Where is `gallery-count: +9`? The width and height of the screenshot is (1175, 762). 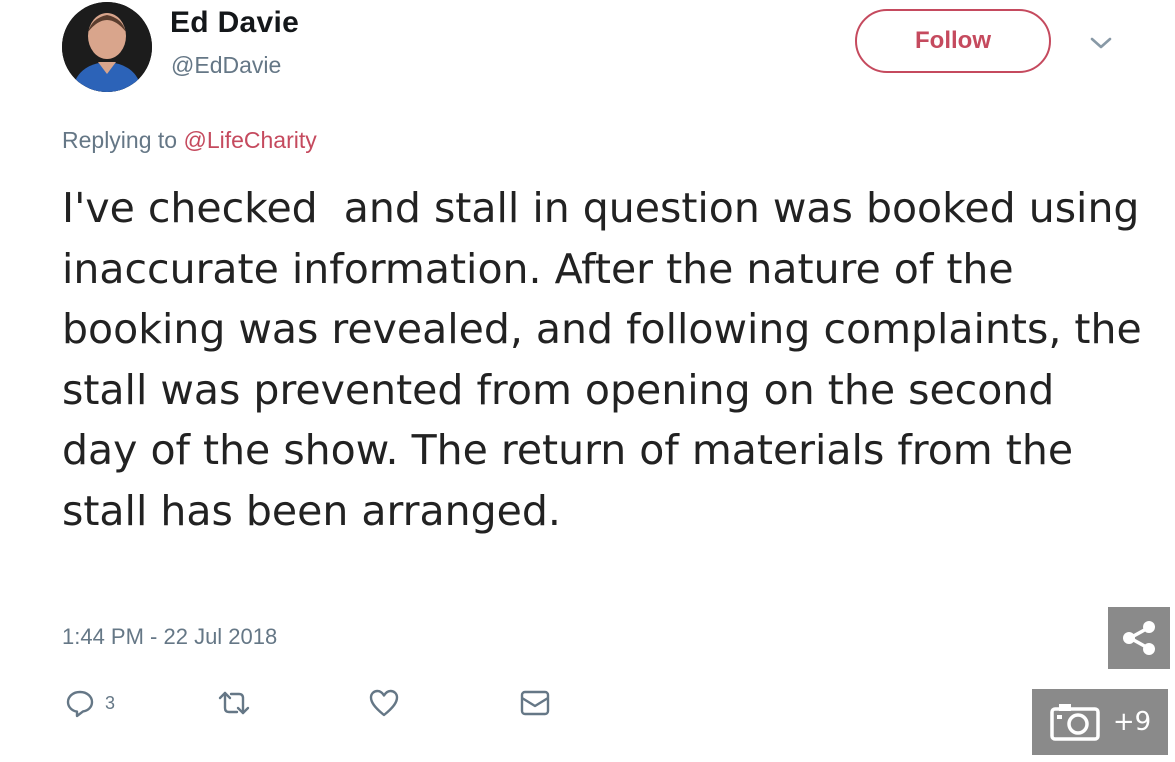 gallery-count: +9 is located at coordinates (1132, 722).